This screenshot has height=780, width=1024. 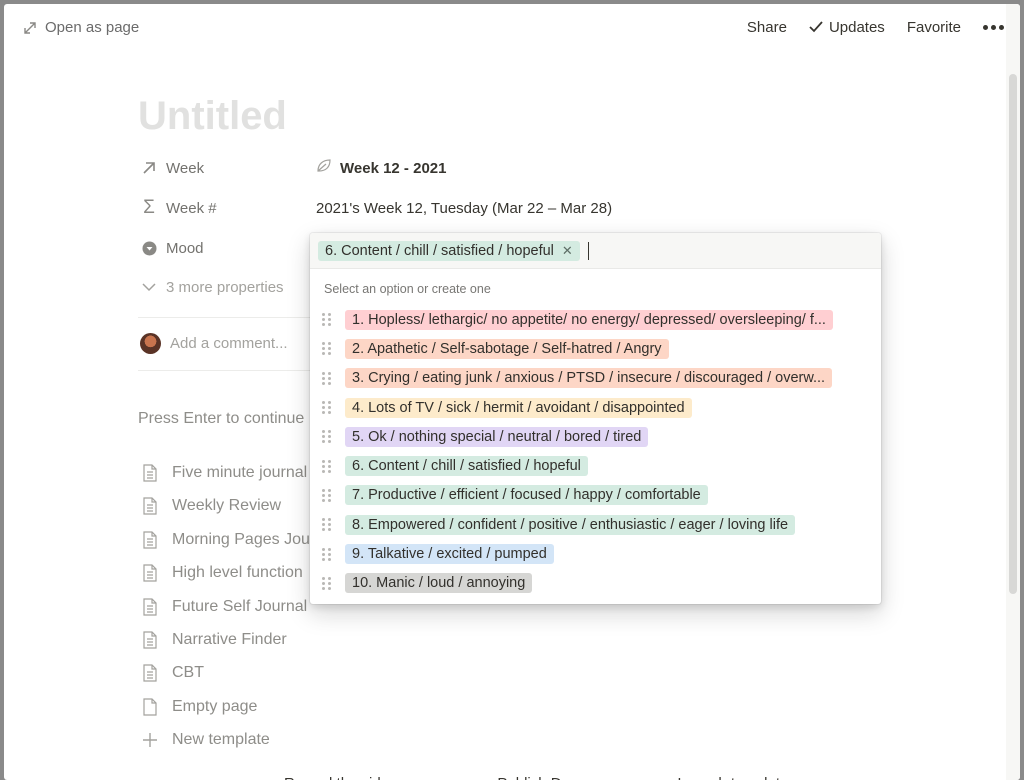 I want to click on more-options-icon, so click(x=993, y=27).